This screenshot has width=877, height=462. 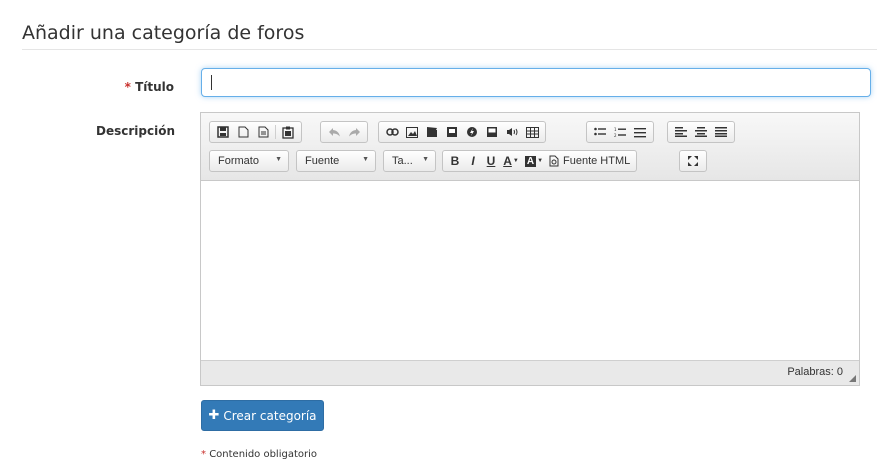 I want to click on format-dropdown: Formato ▼, so click(x=249, y=161).